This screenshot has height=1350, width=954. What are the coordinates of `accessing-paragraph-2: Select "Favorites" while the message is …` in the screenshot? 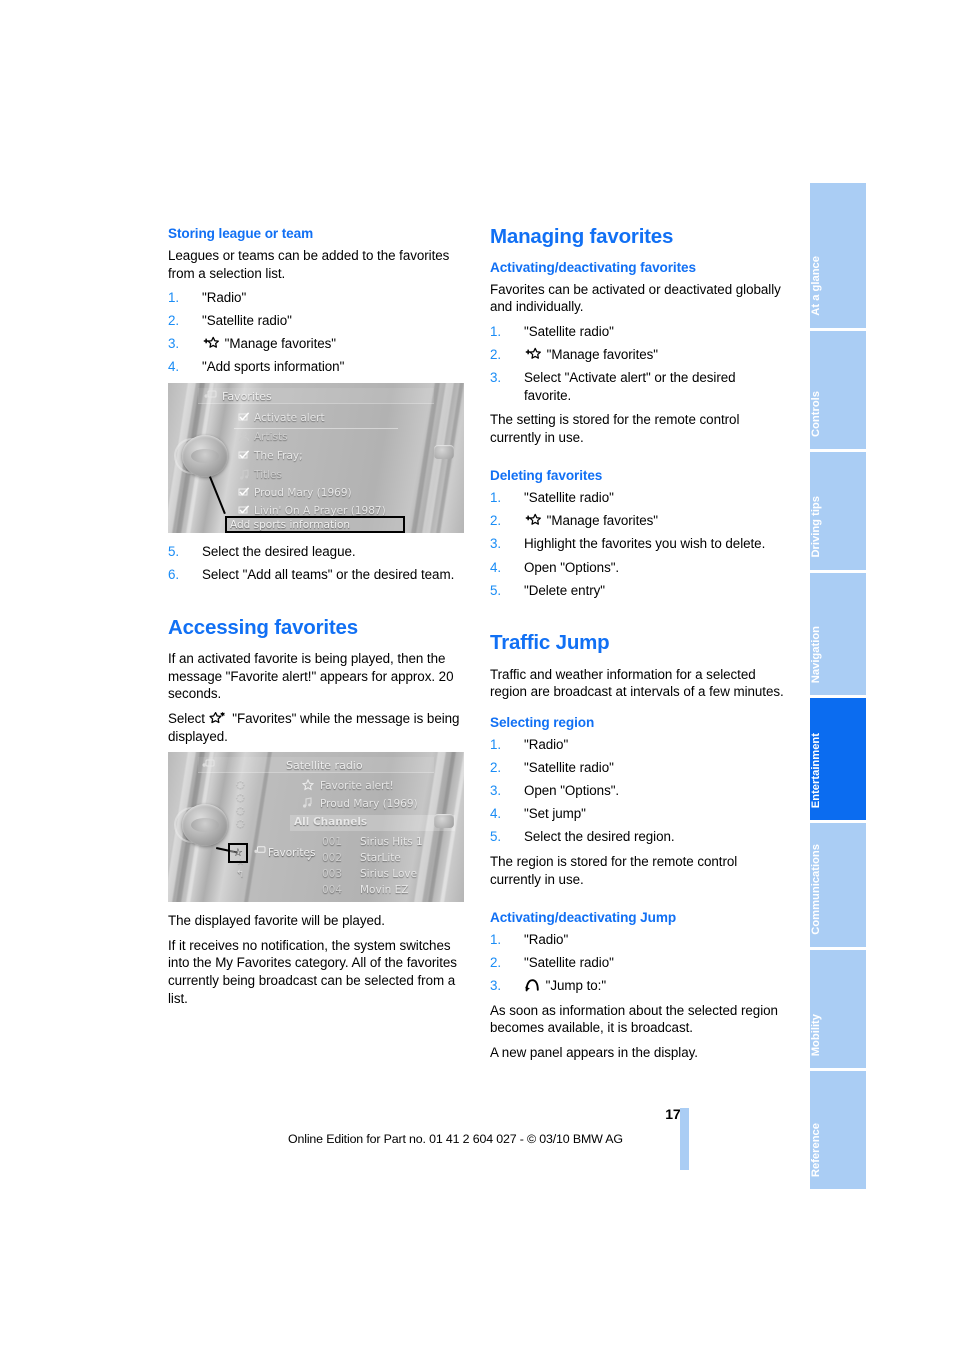 It's located at (316, 727).